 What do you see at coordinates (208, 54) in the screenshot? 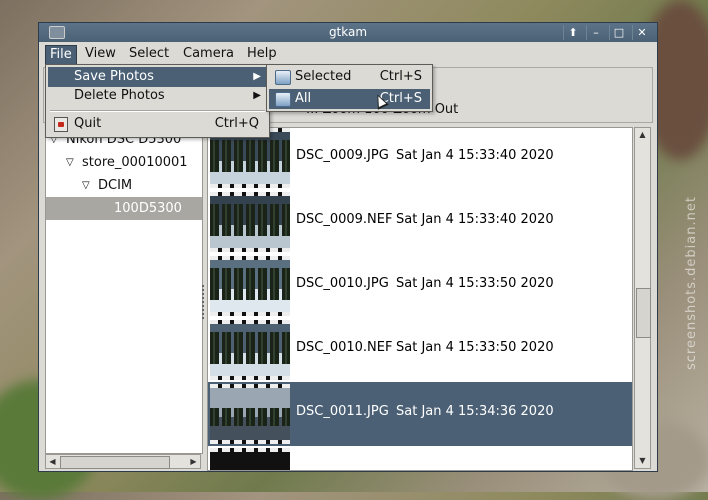
I see `menu-camera: Camera` at bounding box center [208, 54].